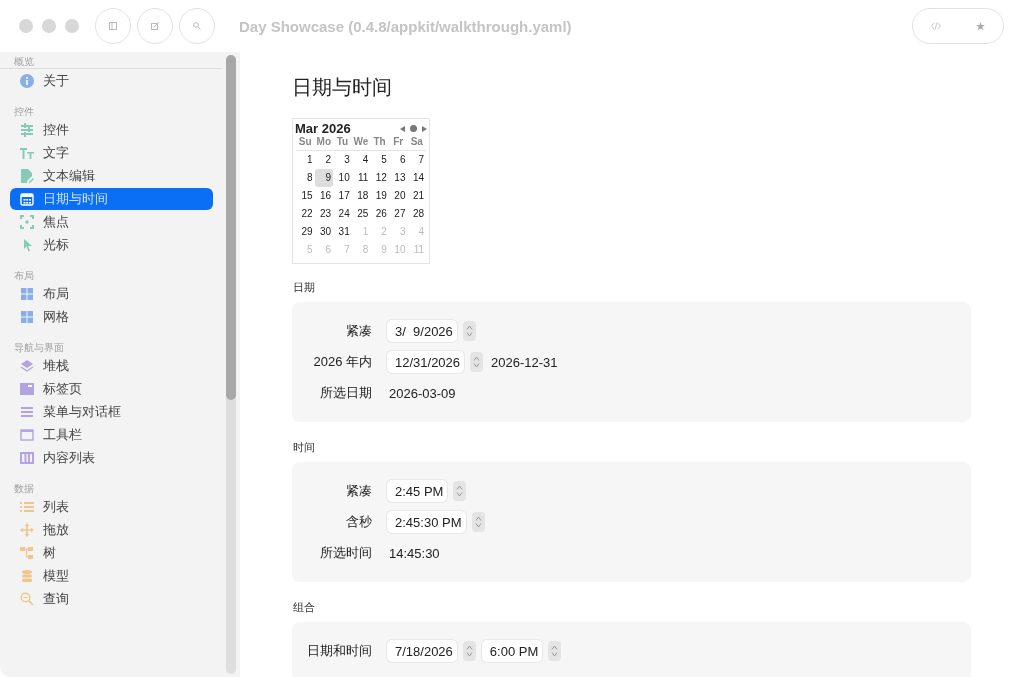 This screenshot has width=1024, height=677. Describe the element at coordinates (398, 160) in the screenshot. I see `calendar-day: 6` at that location.